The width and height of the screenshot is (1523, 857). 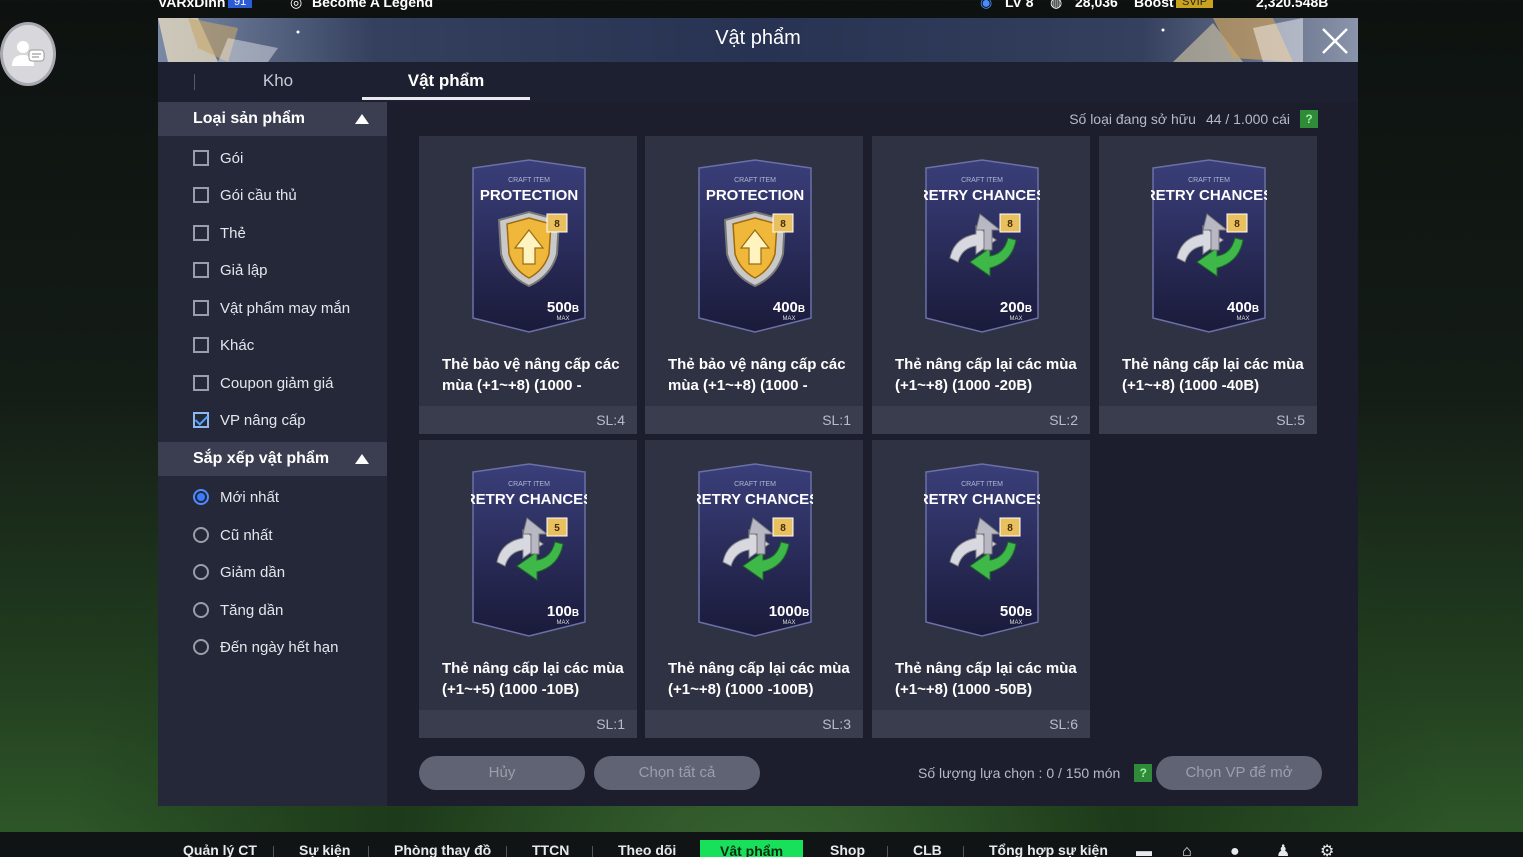 I want to click on cancel-button: Hủy, so click(x=502, y=773).